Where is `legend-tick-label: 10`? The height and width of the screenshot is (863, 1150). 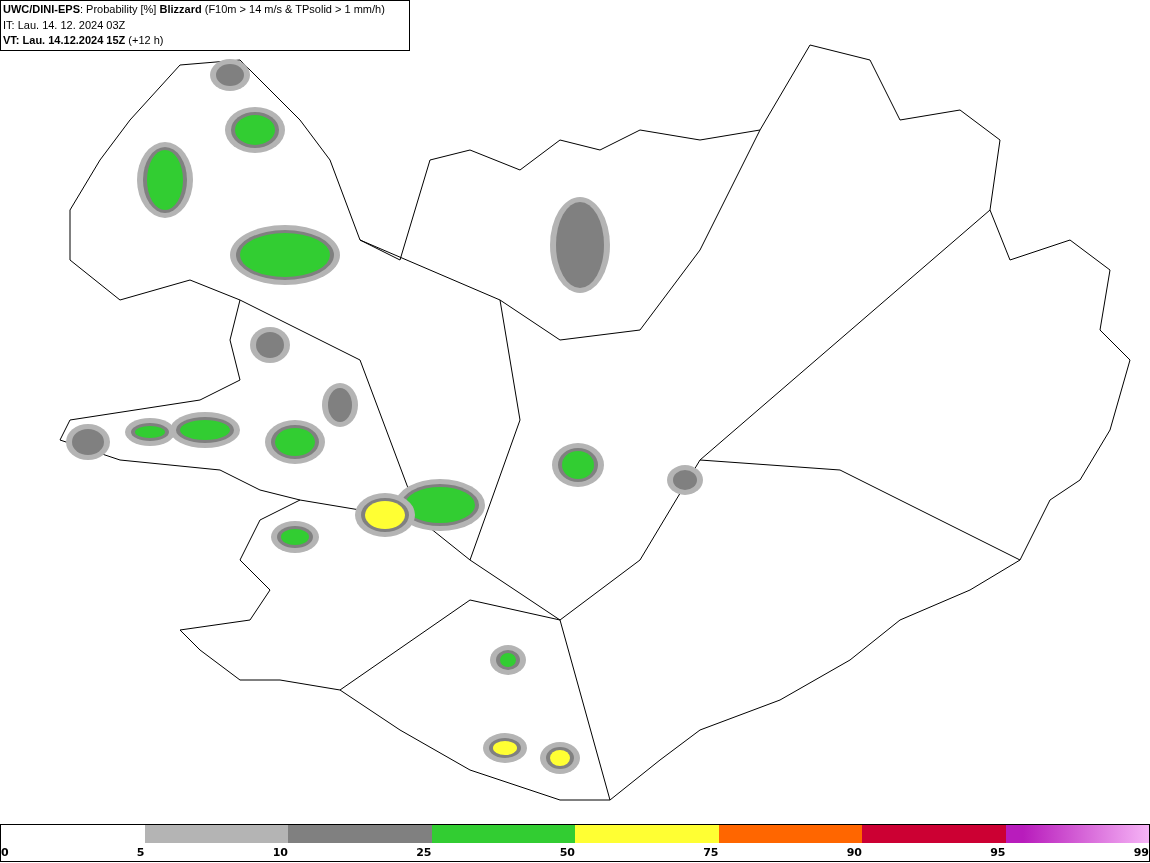
legend-tick-label: 10 is located at coordinates (280, 852).